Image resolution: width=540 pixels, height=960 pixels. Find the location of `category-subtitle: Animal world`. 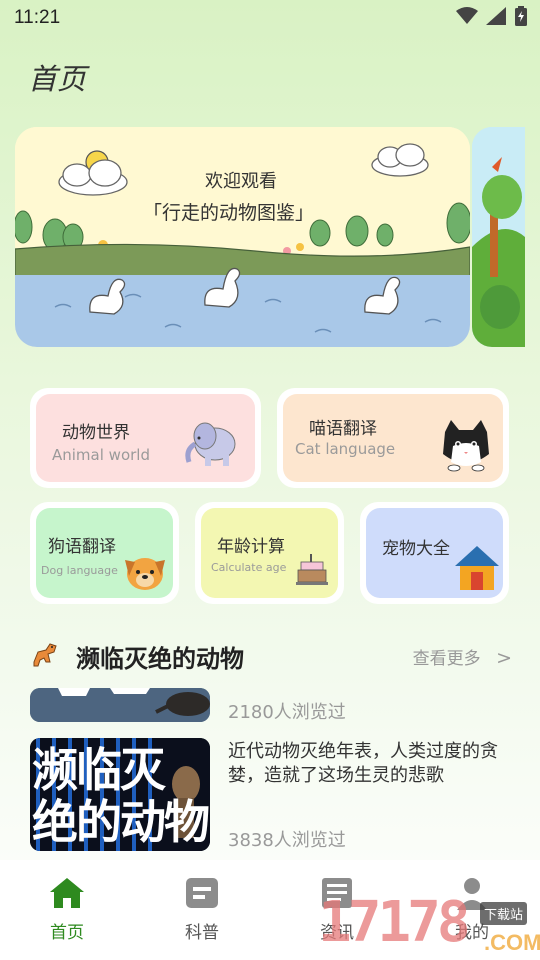

category-subtitle: Animal world is located at coordinates (101, 455).